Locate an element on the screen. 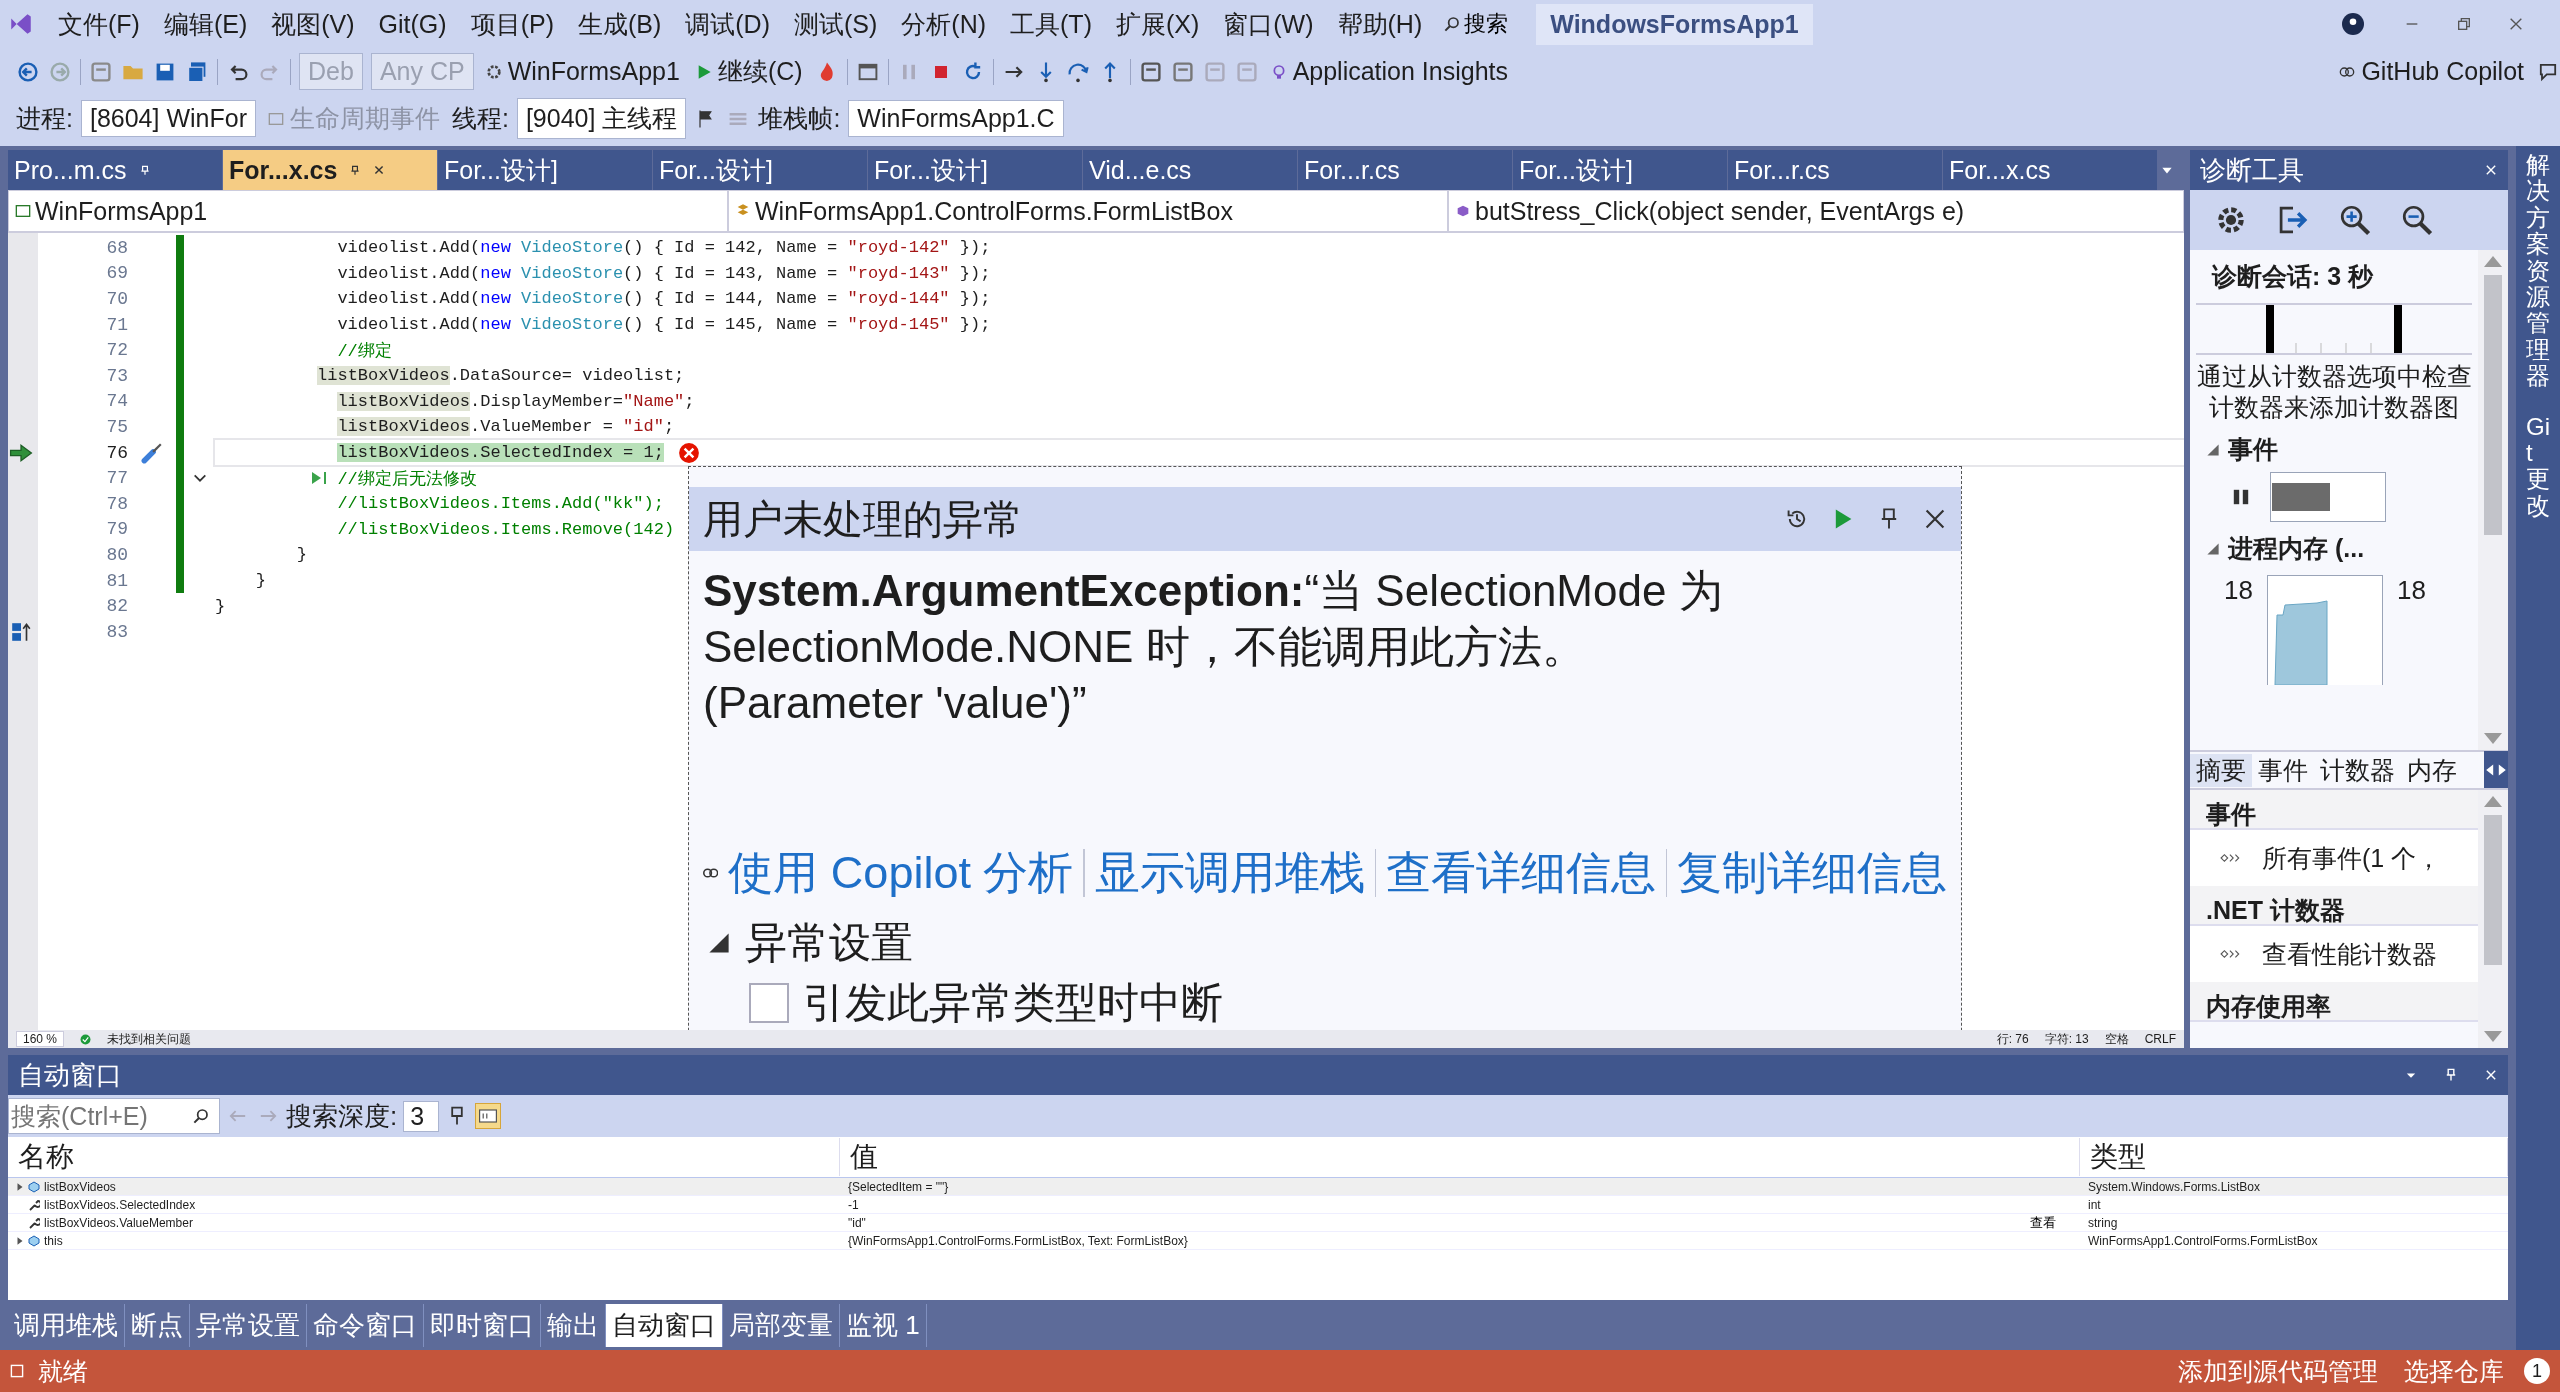  popup-link: 复制详细信息 is located at coordinates (1812, 873).